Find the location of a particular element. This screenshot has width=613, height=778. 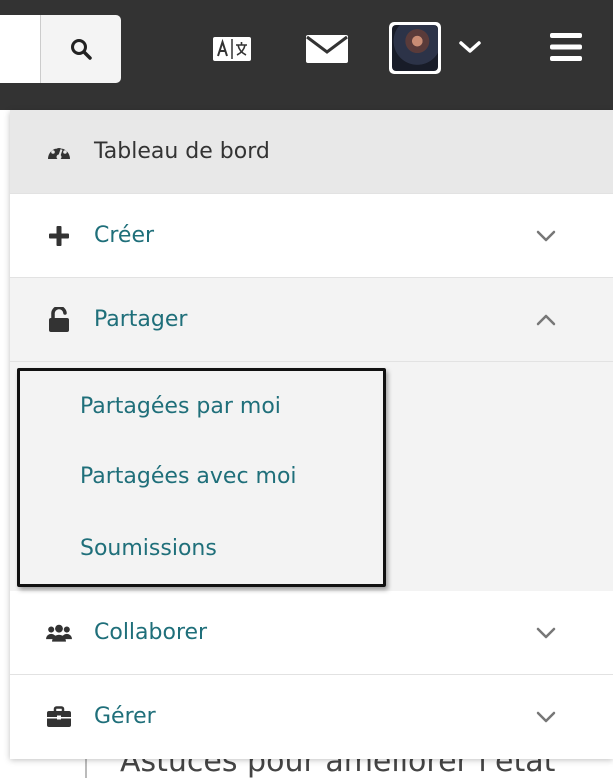

menu-item-label: Créer is located at coordinates (124, 235).